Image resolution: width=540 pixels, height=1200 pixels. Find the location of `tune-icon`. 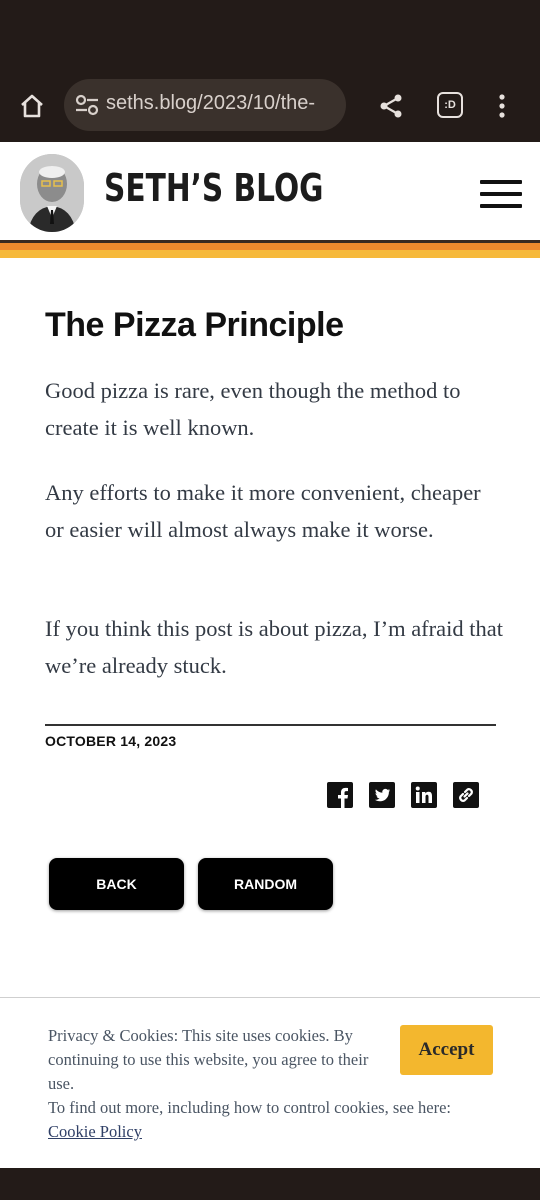

tune-icon is located at coordinates (87, 105).